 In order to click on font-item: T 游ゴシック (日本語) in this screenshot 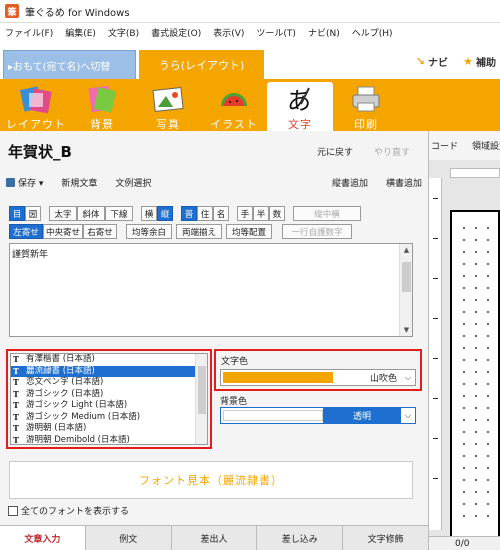, I will do `click(109, 395)`.